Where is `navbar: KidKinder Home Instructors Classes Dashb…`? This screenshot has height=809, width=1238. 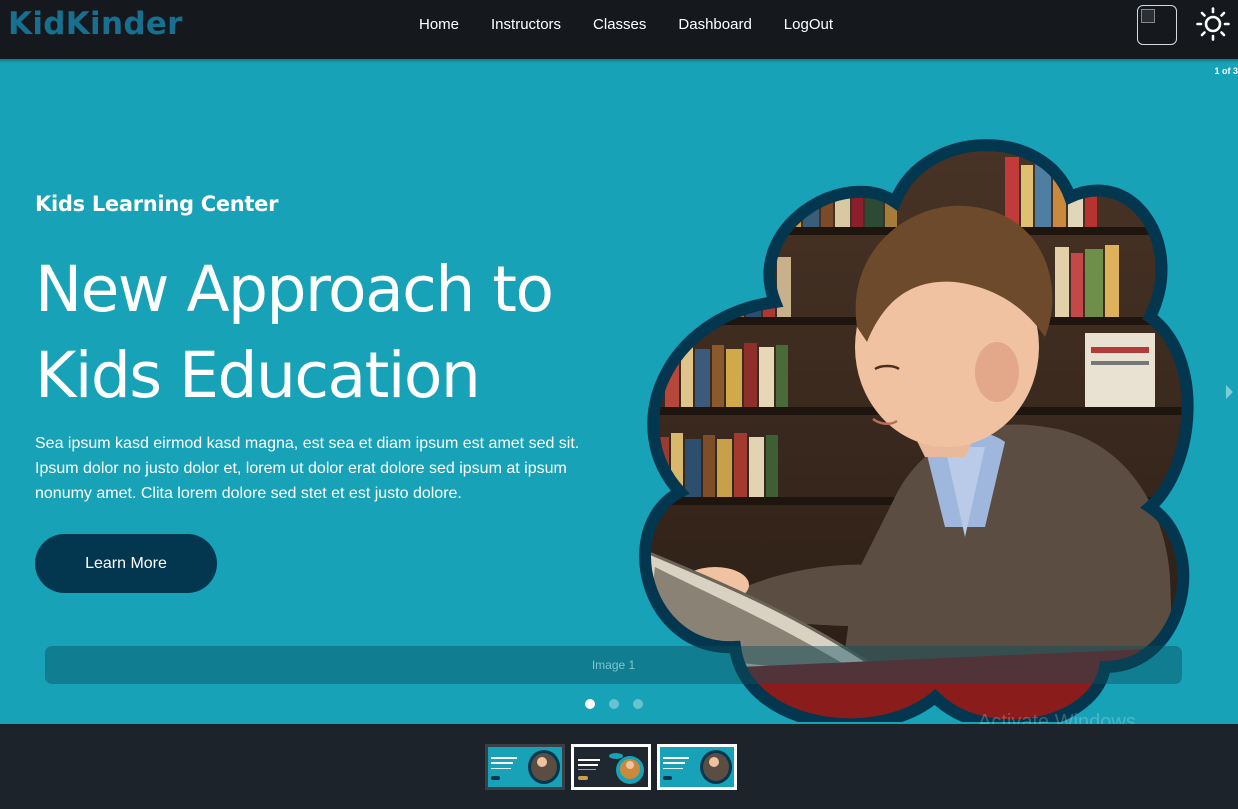
navbar: KidKinder Home Instructors Classes Dashb… is located at coordinates (619, 29).